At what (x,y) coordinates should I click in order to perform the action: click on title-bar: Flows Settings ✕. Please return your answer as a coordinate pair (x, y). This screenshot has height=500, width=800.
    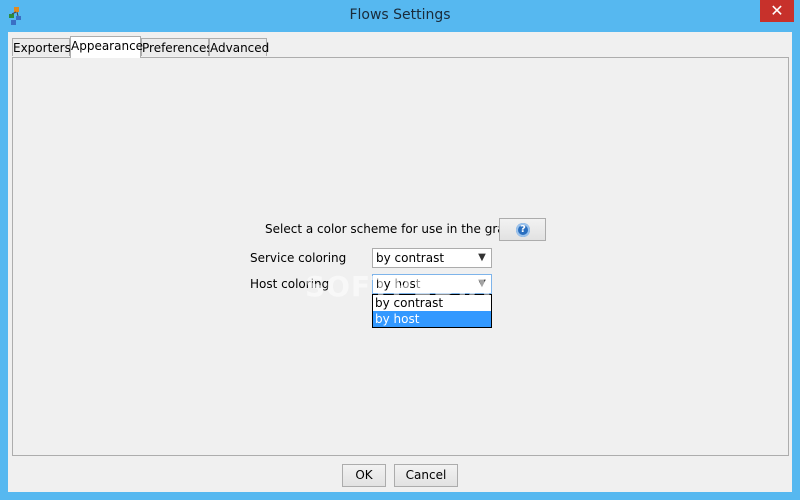
    Looking at the image, I should click on (400, 16).